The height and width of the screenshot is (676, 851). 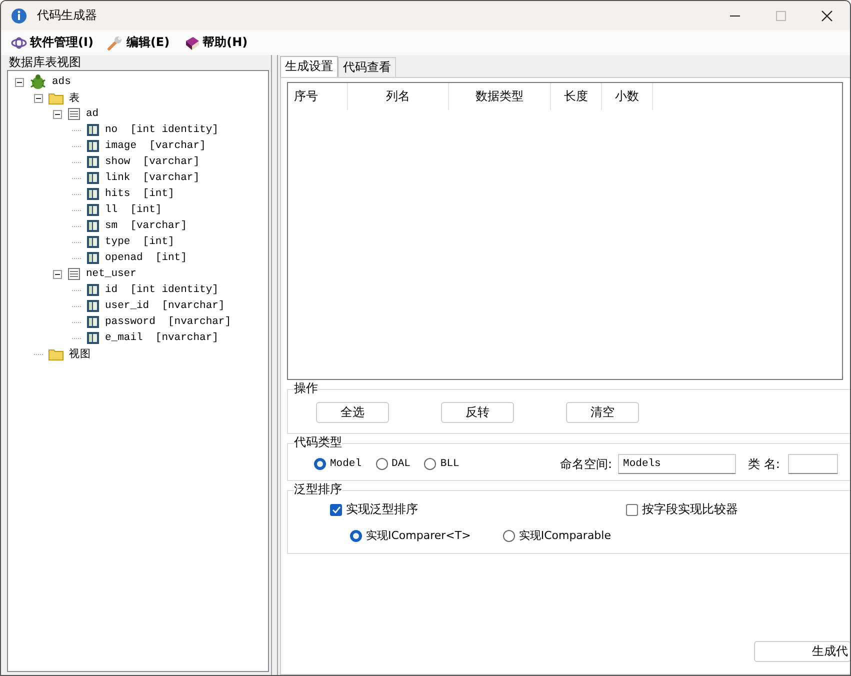 I want to click on column-header: 长度, so click(x=576, y=96).